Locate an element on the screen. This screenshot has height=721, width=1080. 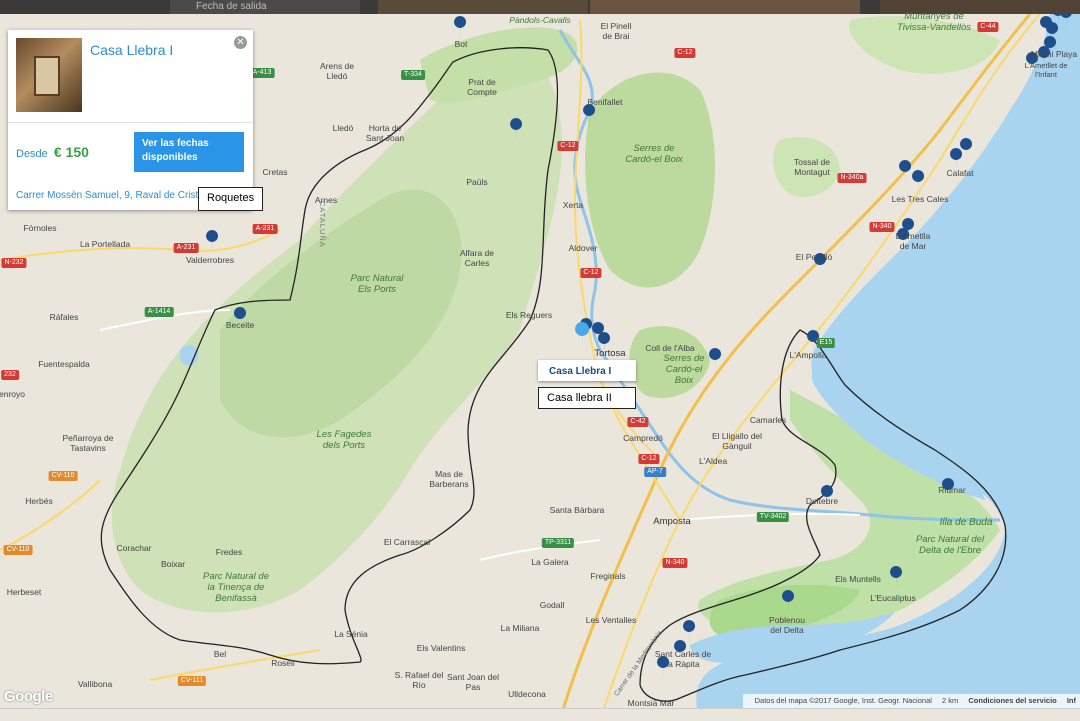
label-illabuda: Illa de Buda is located at coordinates (966, 522).